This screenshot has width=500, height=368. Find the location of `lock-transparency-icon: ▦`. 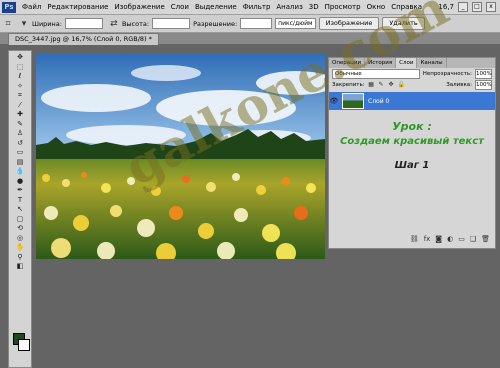

lock-transparency-icon: ▦ is located at coordinates (371, 84).